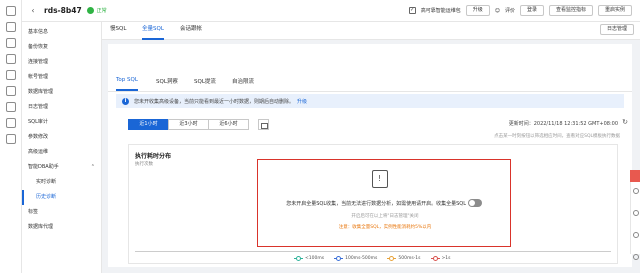 The width and height of the screenshot is (640, 273). What do you see at coordinates (497, 11) in the screenshot?
I see `smile-icon: ☺` at bounding box center [497, 11].